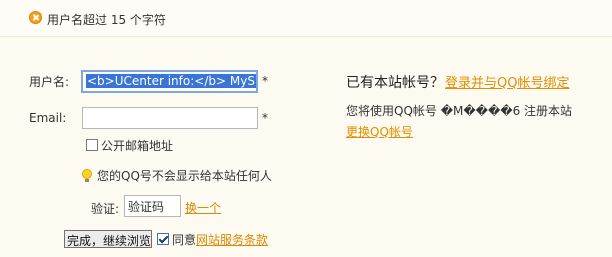 The width and height of the screenshot is (612, 257). Describe the element at coordinates (152, 206) in the screenshot. I see `captcha-input: 验证码` at that location.